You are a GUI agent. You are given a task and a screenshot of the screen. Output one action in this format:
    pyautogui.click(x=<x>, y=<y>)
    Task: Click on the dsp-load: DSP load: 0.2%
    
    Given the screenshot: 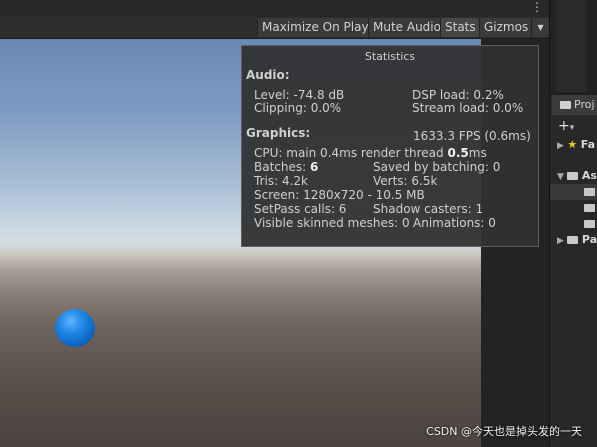 What is the action you would take?
    pyautogui.click(x=458, y=95)
    